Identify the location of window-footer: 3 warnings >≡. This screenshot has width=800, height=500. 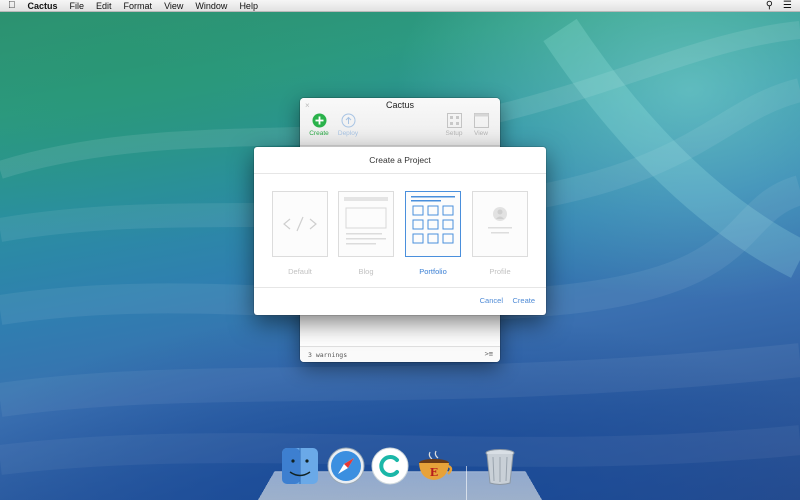
(400, 354).